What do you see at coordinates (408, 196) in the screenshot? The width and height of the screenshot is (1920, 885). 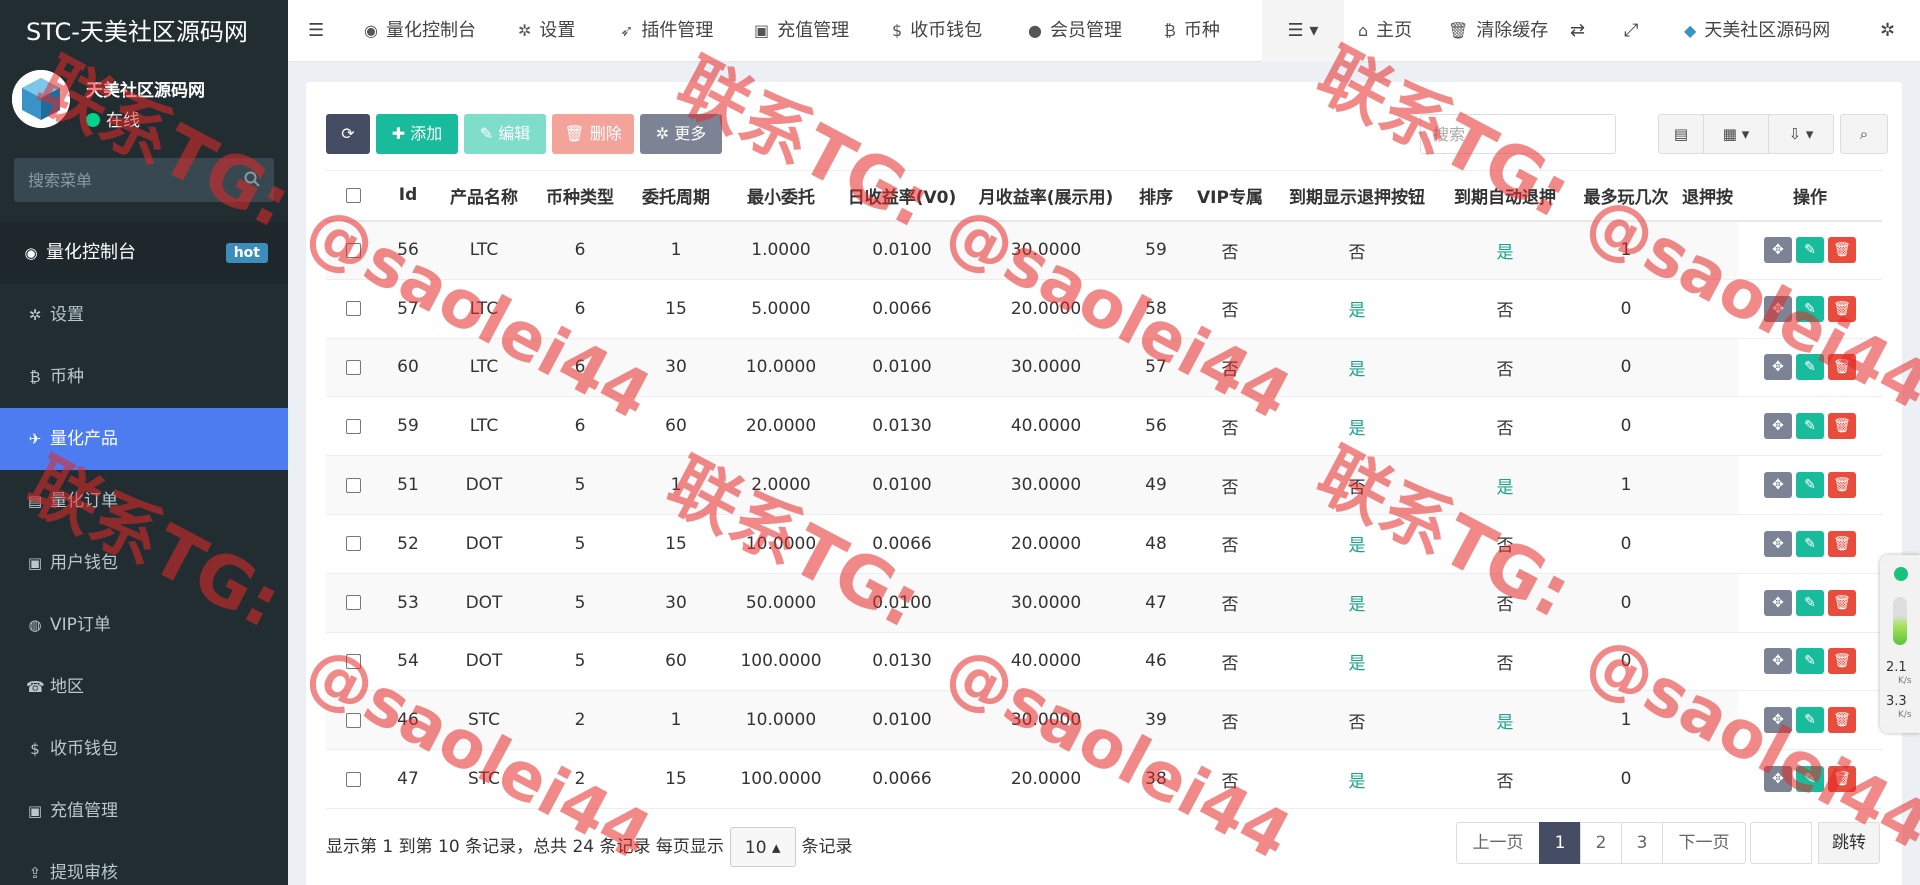 I see `col-id: Id` at bounding box center [408, 196].